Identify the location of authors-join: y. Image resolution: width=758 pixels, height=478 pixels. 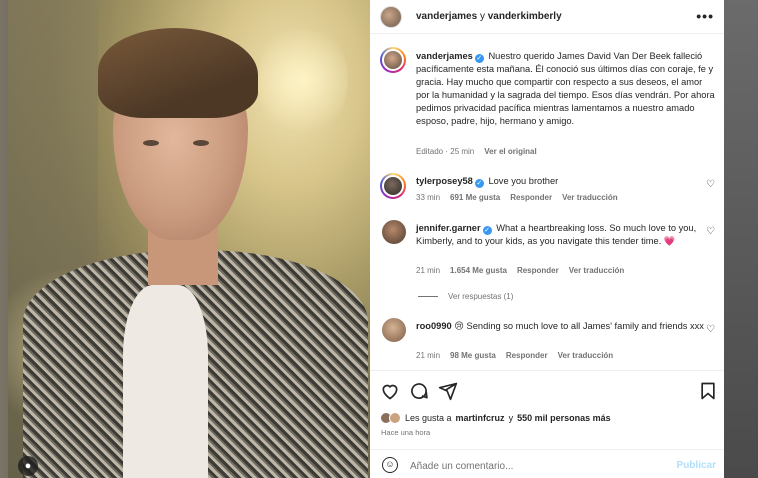
(482, 16).